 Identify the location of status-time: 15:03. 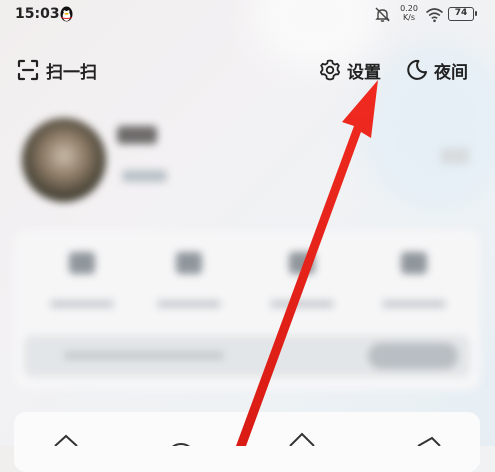
(37, 14).